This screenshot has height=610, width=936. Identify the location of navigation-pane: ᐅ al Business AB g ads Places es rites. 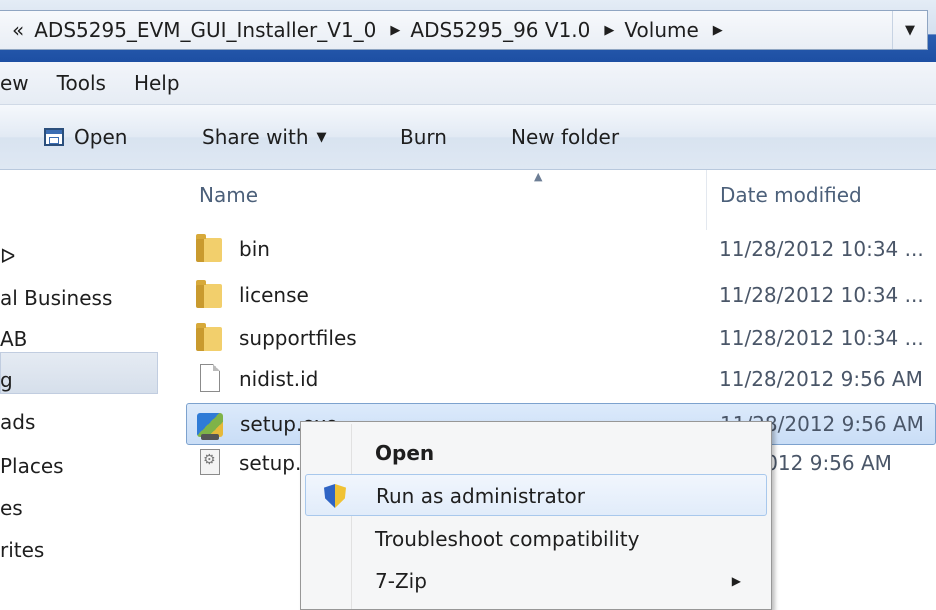
(86, 390).